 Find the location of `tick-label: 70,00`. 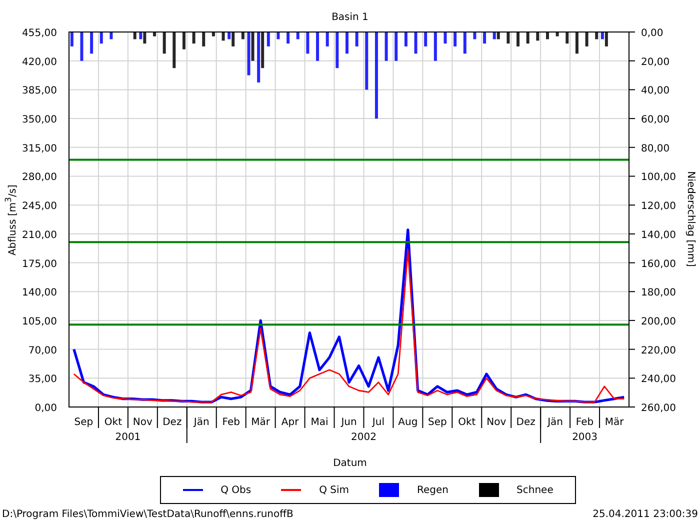

tick-label: 70,00 is located at coordinates (42, 350).